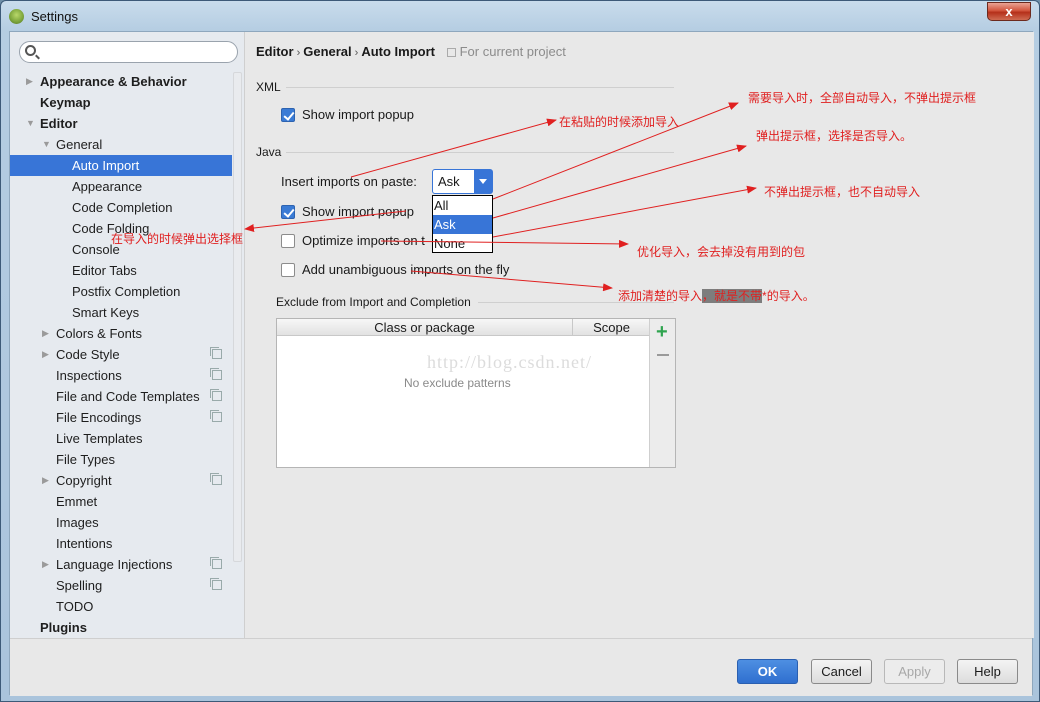 The width and height of the screenshot is (1040, 702). Describe the element at coordinates (86, 459) in the screenshot. I see `sidebar-item-label: File Types` at that location.